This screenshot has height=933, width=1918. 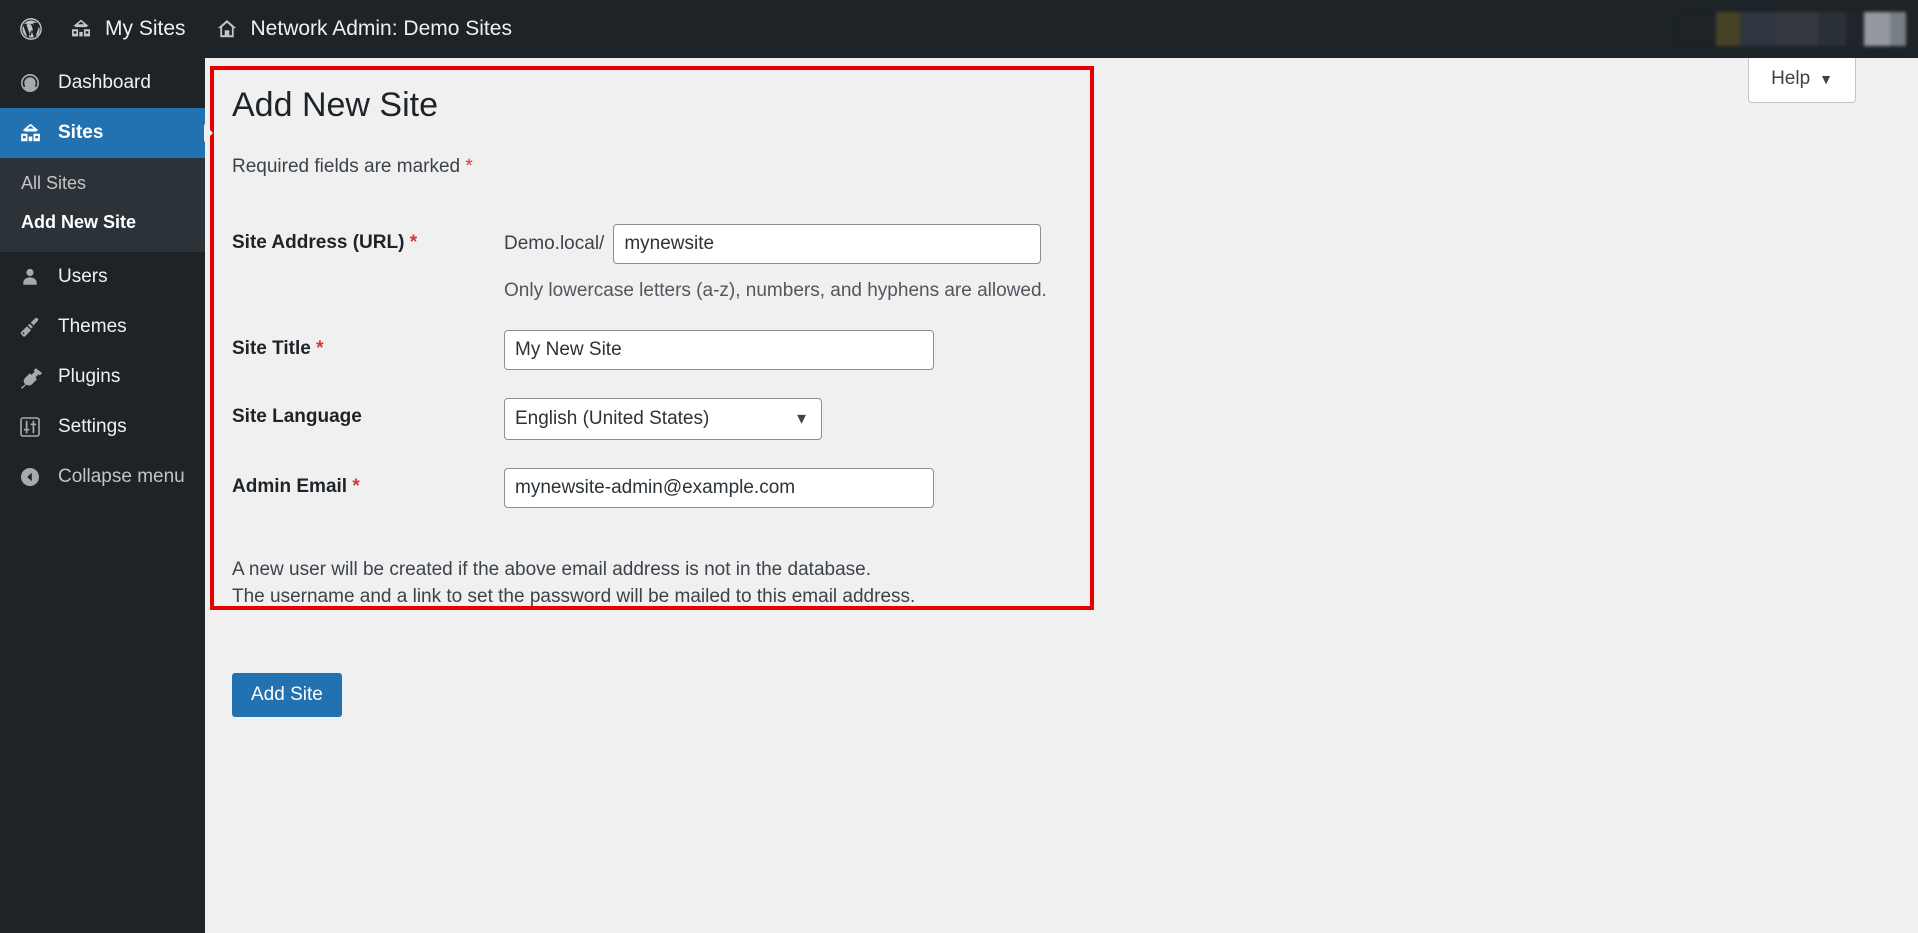 What do you see at coordinates (469, 166) in the screenshot?
I see `required-marker: *` at bounding box center [469, 166].